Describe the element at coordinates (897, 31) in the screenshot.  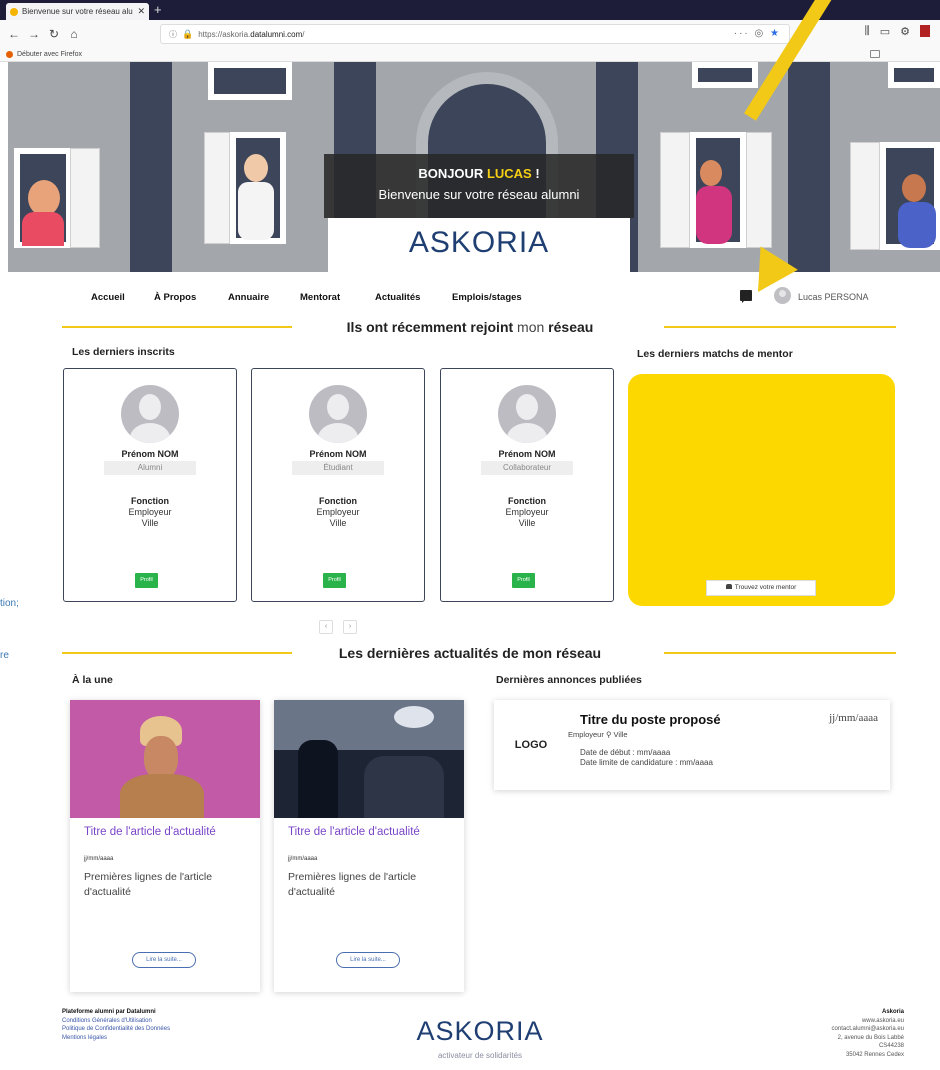
I see `toolbar-right: ⫼ ▭ ⚙` at that location.